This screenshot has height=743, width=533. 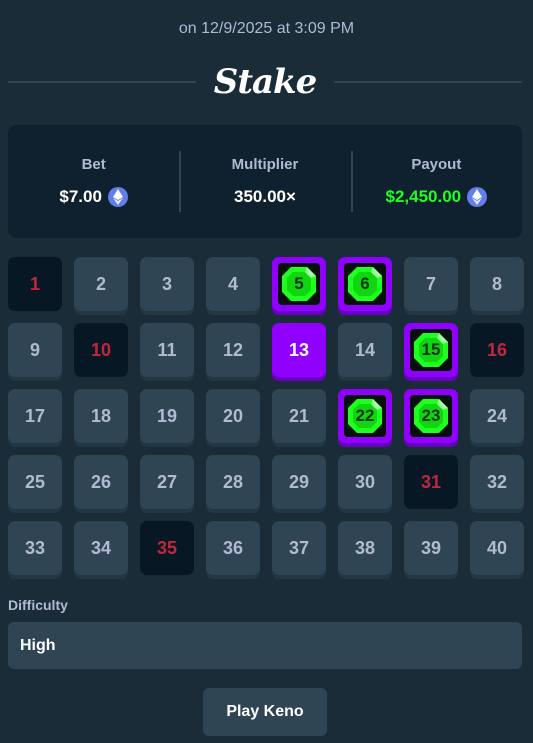 I want to click on bet-timestamp: on 12/9/2025 at 3:09 PM, so click(x=266, y=28).